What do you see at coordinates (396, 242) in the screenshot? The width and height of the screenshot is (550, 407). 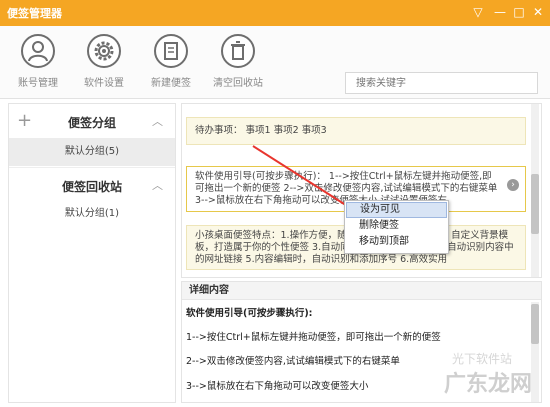 I see `context-menu-item-move-to-top: 移动到顶部` at bounding box center [396, 242].